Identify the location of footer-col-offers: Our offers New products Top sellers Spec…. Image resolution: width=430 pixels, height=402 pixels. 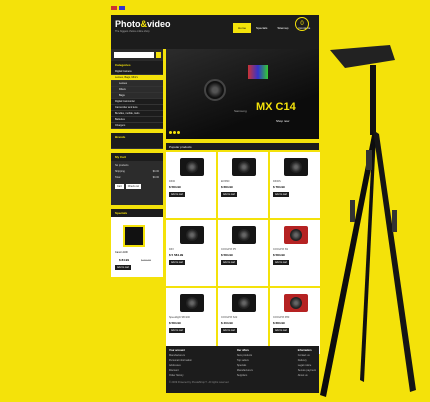
(245, 363).